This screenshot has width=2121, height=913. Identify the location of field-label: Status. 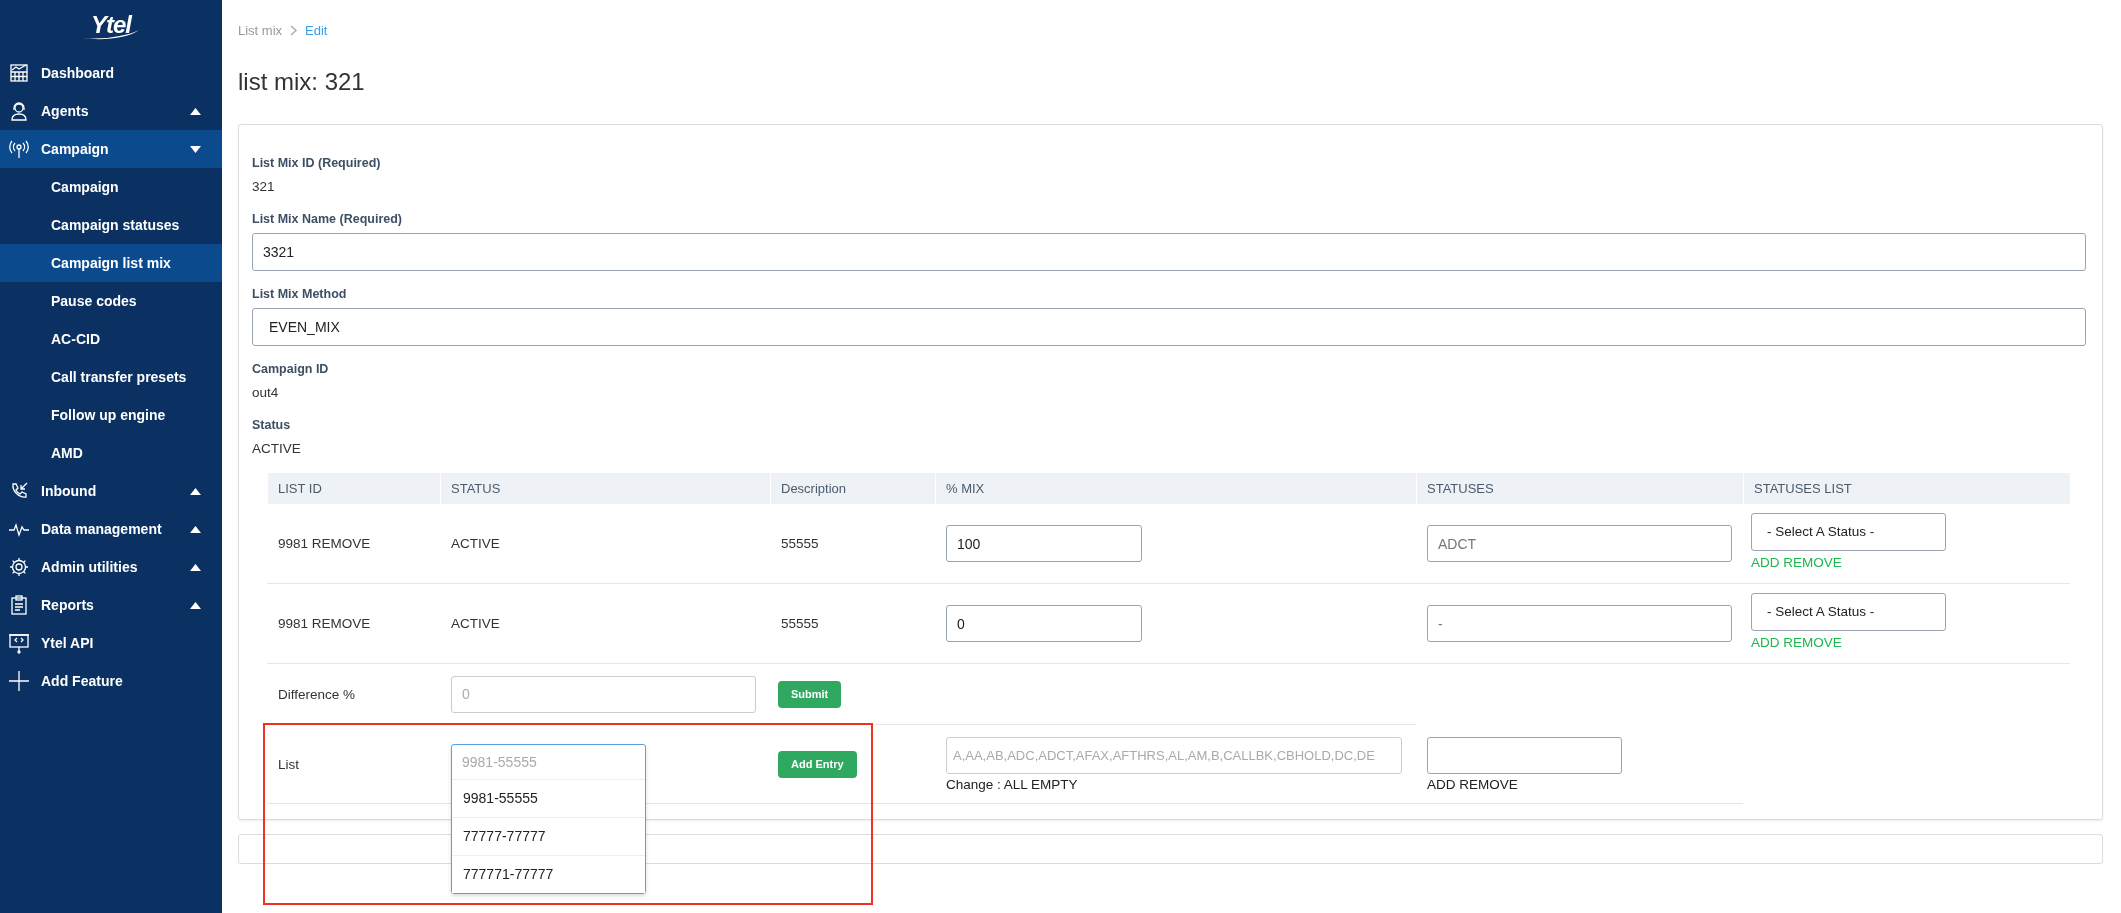
(272, 425).